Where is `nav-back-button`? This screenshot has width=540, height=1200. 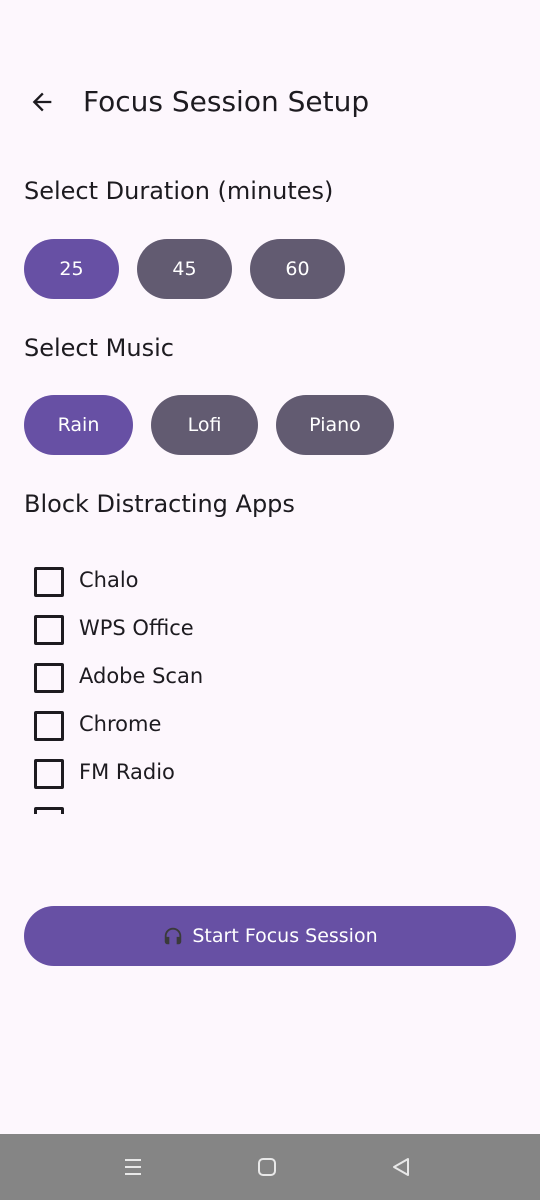 nav-back-button is located at coordinates (401, 1167).